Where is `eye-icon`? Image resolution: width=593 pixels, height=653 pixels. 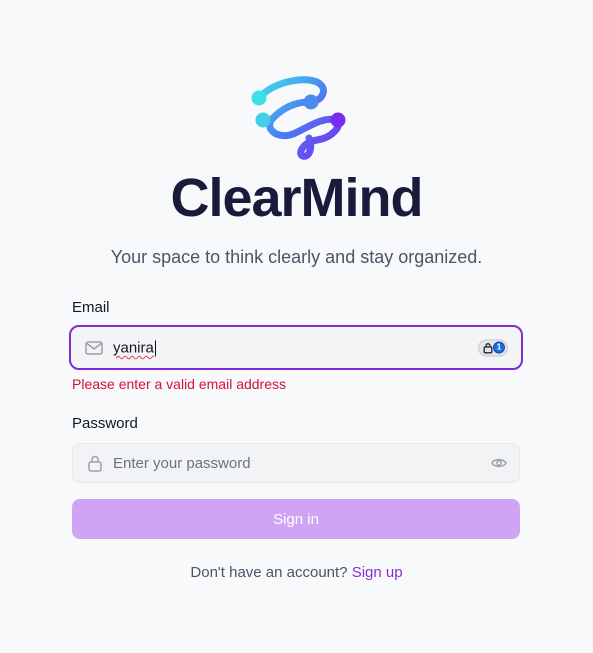 eye-icon is located at coordinates (499, 463).